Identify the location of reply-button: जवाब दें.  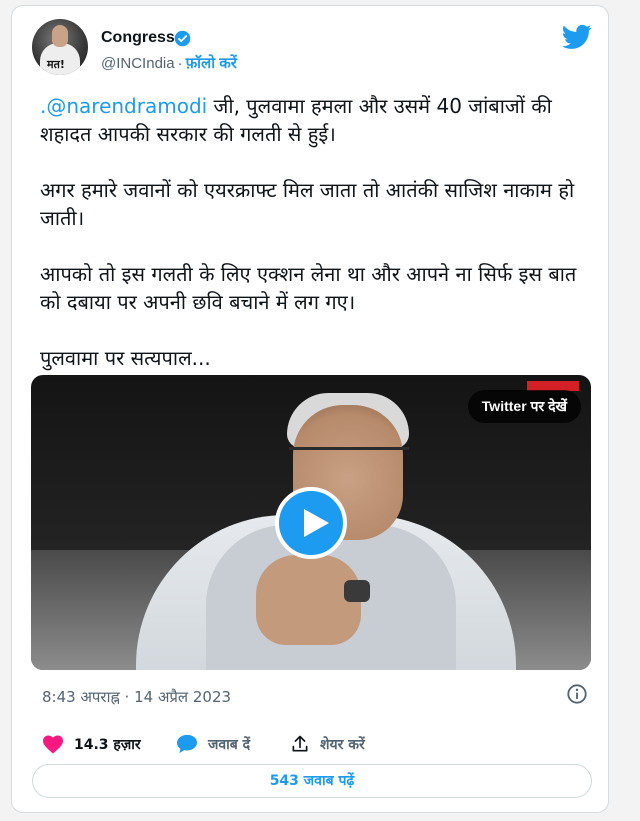
(213, 744).